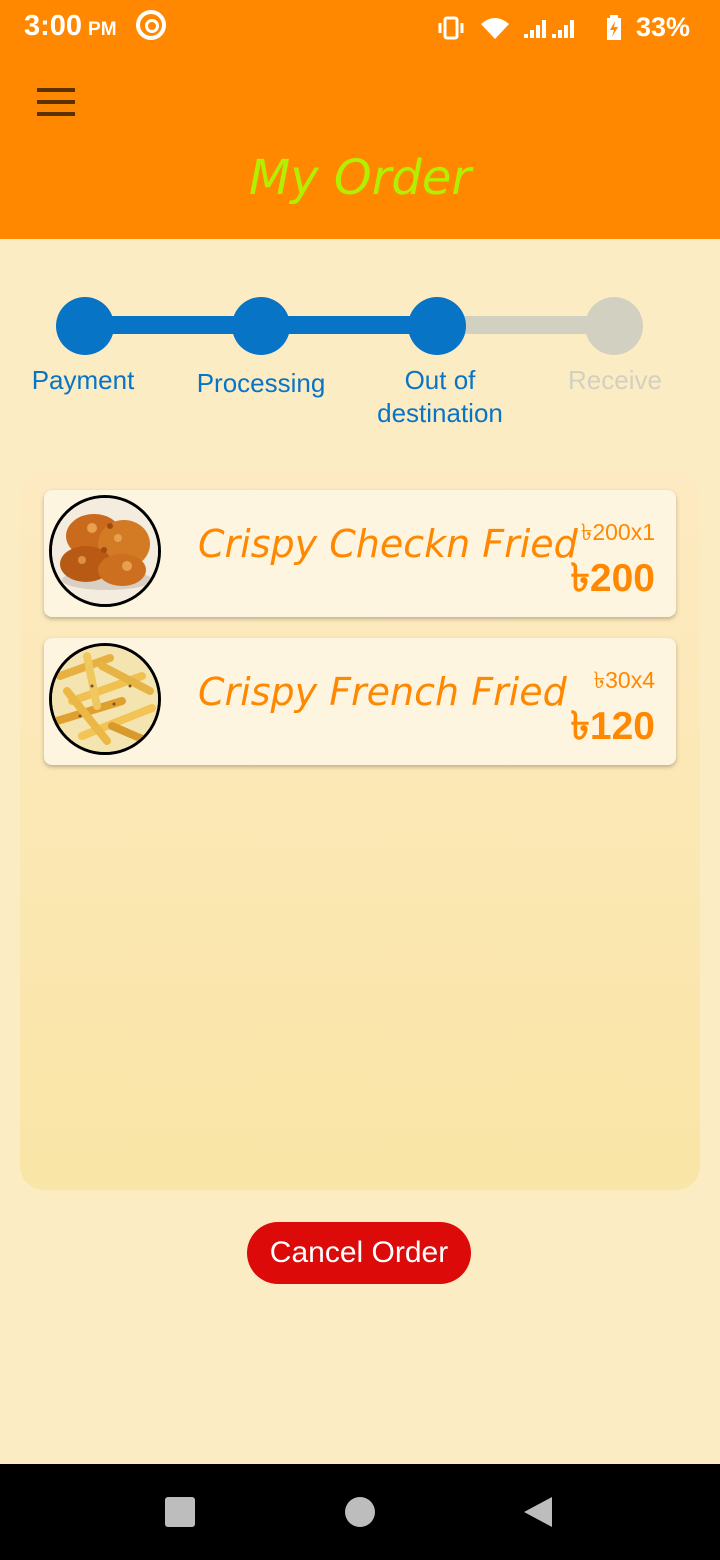  What do you see at coordinates (614, 326) in the screenshot?
I see `step-dot-receive` at bounding box center [614, 326].